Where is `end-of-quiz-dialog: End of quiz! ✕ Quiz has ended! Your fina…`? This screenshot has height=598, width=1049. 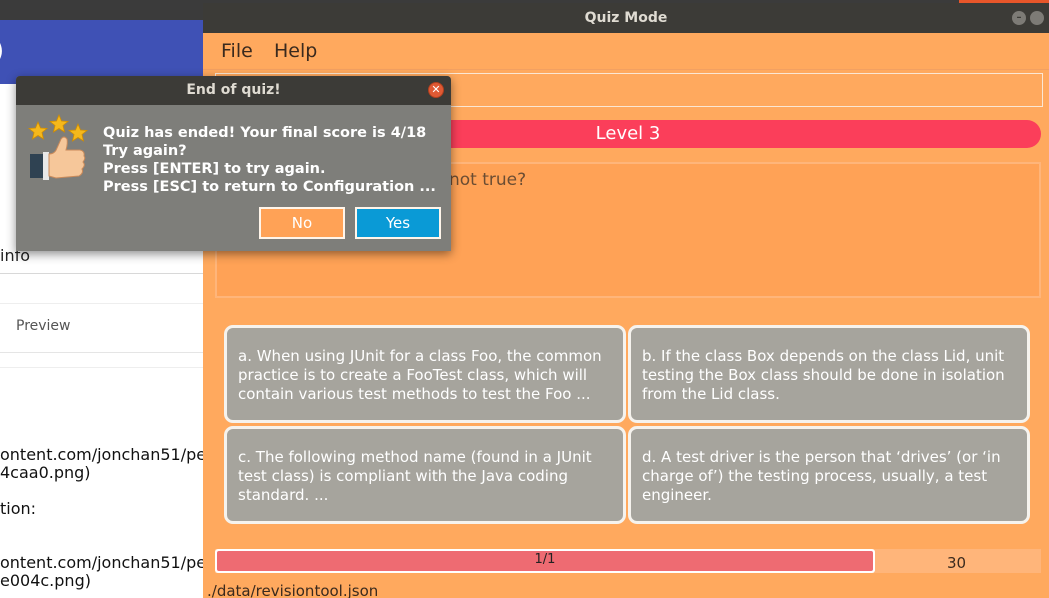
end-of-quiz-dialog: End of quiz! ✕ Quiz has ended! Your fina… is located at coordinates (233, 163).